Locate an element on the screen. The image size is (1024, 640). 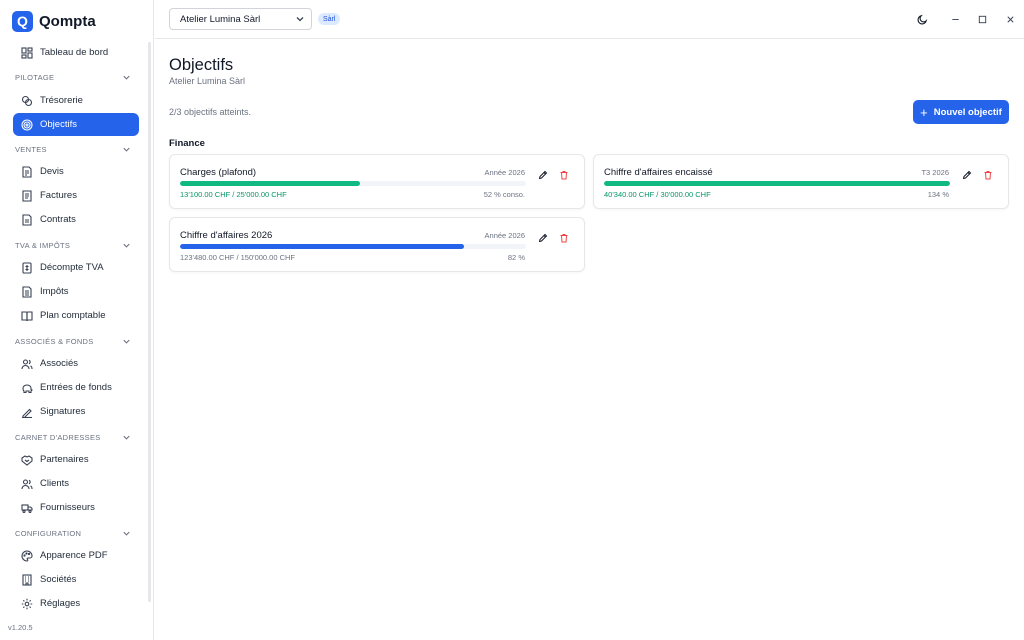
objective-period: T3 2026 is located at coordinates (935, 172).